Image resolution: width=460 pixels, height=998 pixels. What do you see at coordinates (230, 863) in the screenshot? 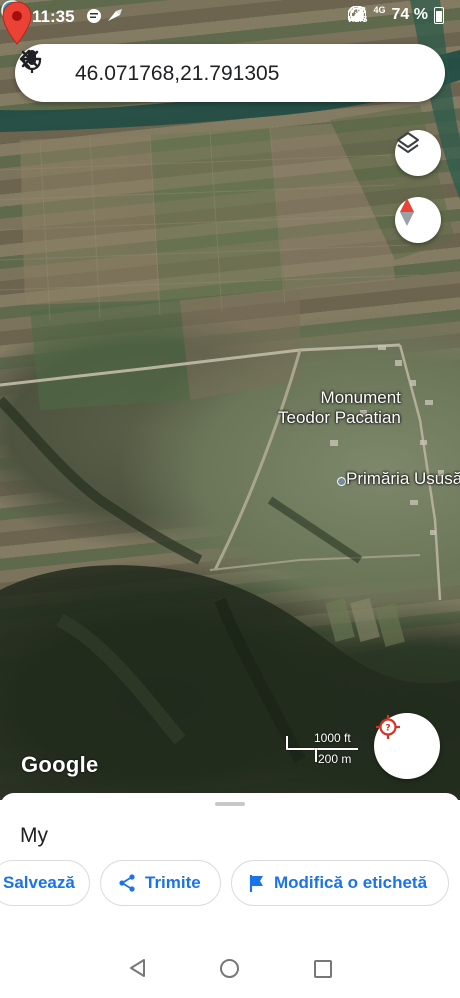
I see `place-bottom-sheet: My Salvează Trimite Modifică o etichetă` at bounding box center [230, 863].